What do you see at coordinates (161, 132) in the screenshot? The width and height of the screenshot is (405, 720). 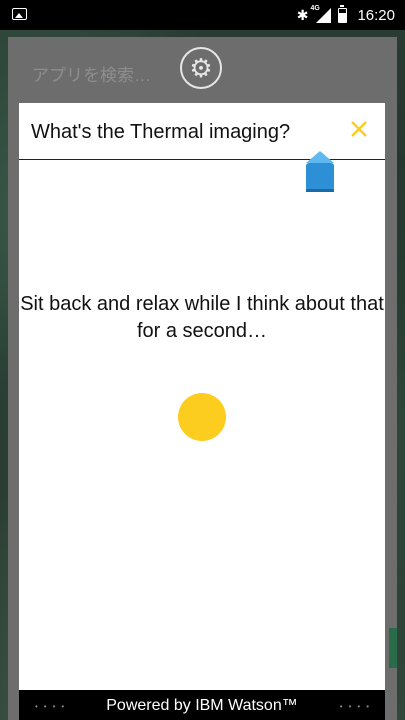 I see `query-text: What's the Thermal imaging?` at bounding box center [161, 132].